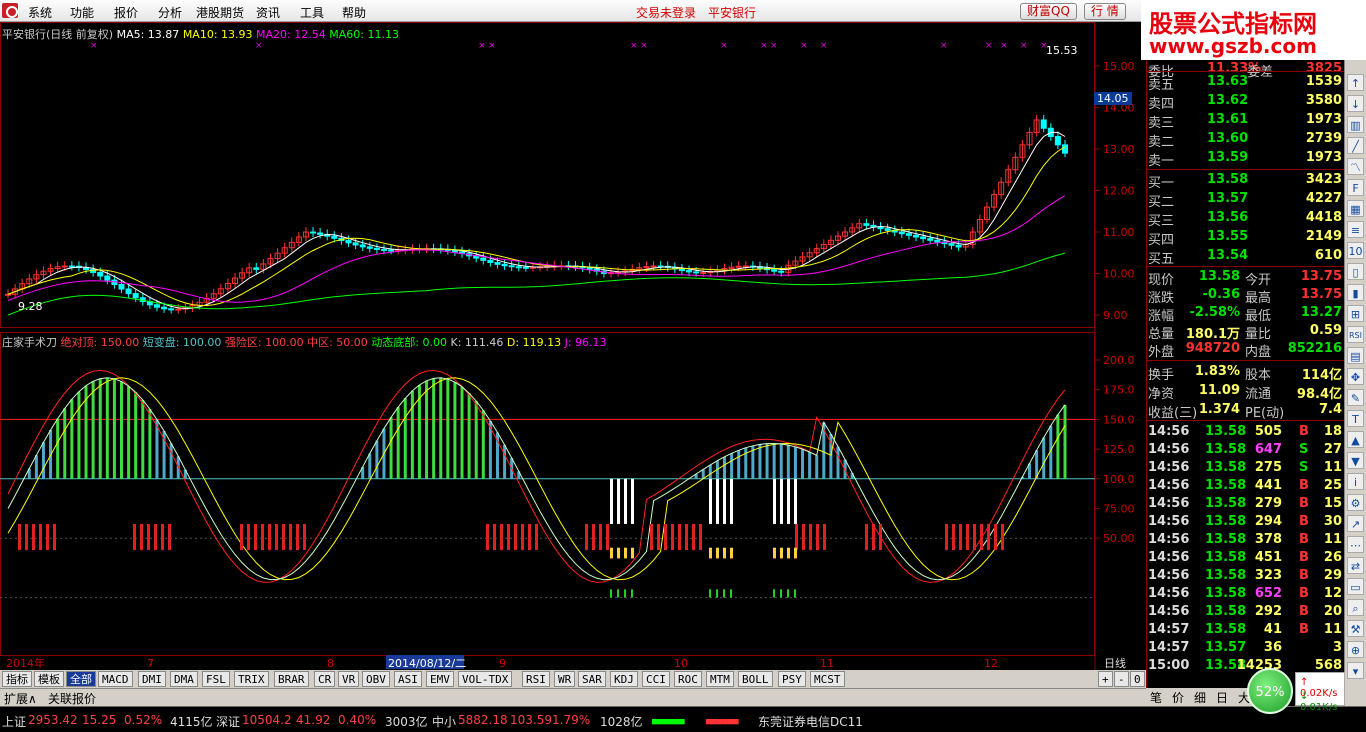 This screenshot has height=732, width=1366. I want to click on bars-icon: ▮, so click(1355, 292).